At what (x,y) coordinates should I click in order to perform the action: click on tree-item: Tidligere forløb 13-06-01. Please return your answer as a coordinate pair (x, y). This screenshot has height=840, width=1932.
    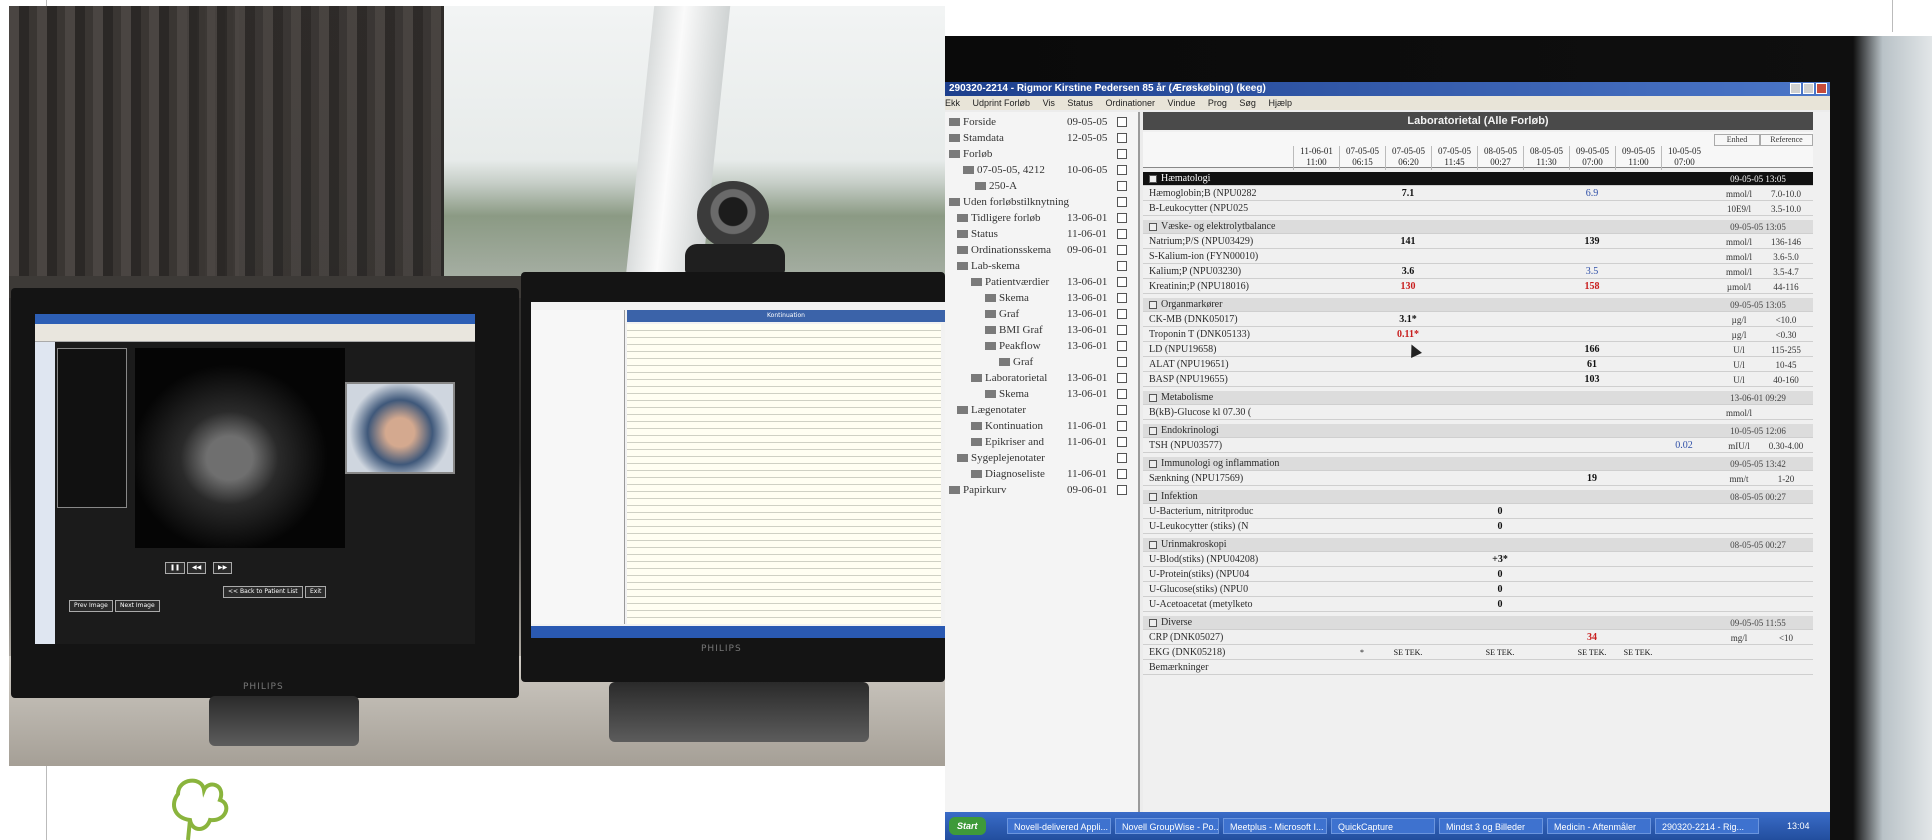
    Looking at the image, I should click on (1048, 218).